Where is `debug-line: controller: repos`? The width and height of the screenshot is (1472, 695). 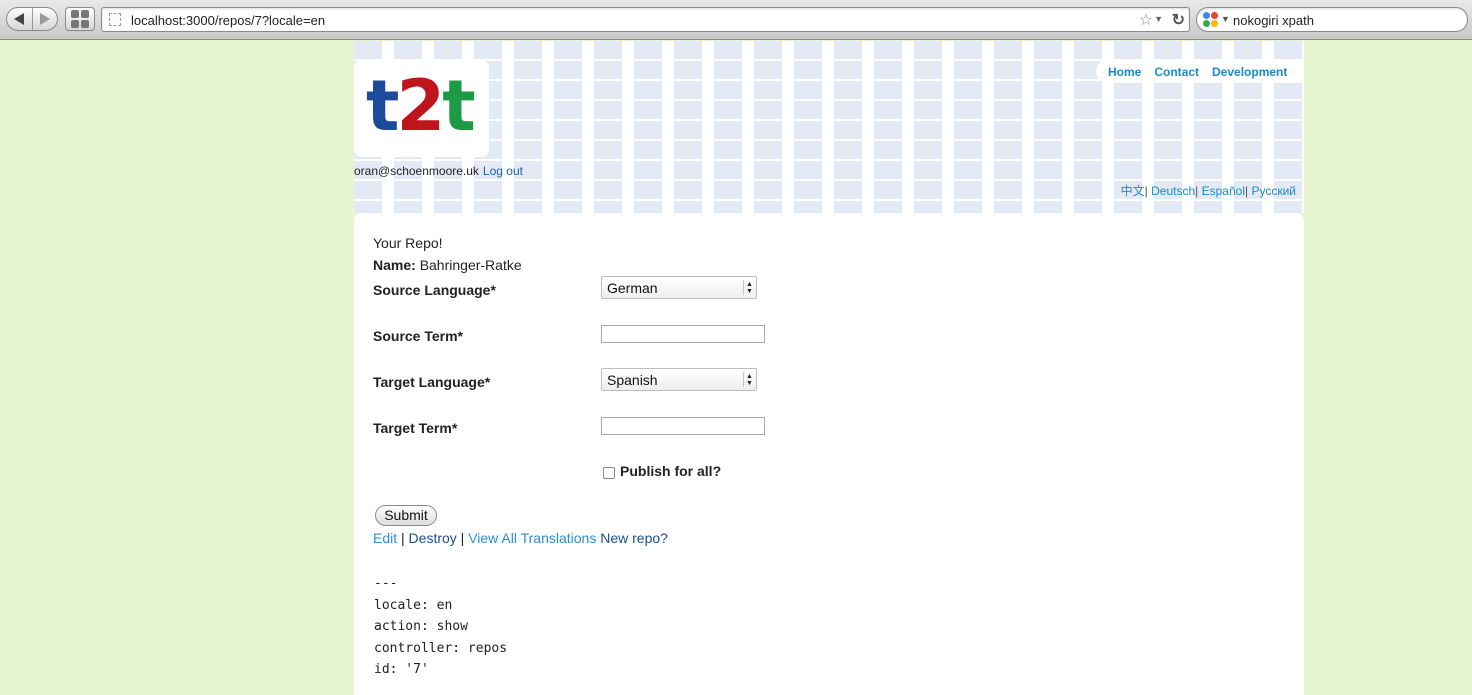 debug-line: controller: repos is located at coordinates (441, 648).